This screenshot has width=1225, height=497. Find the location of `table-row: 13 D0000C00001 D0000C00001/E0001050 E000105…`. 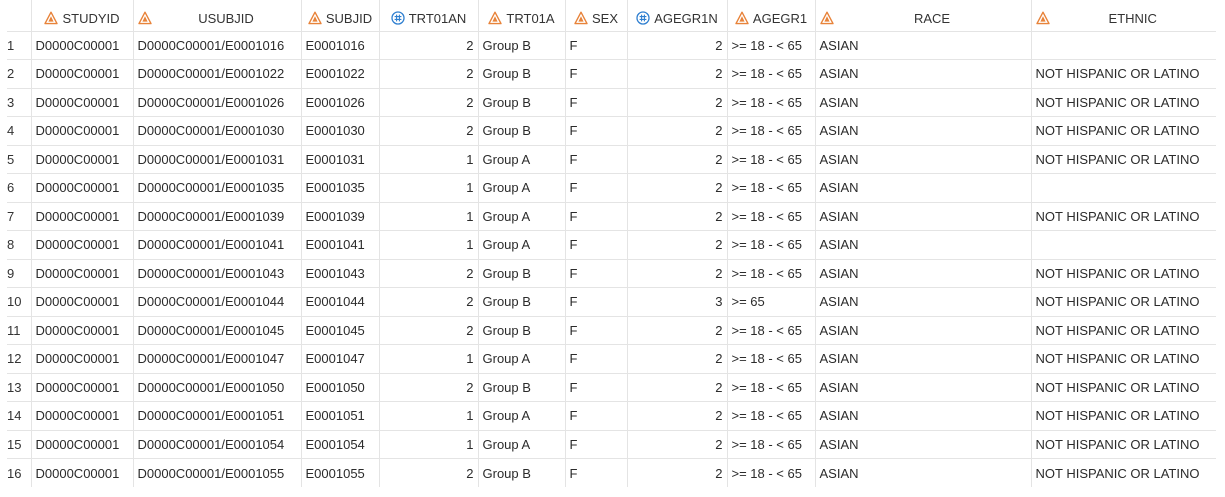

table-row: 13 D0000C00001 D0000C00001/E0001050 E000105… is located at coordinates (611, 387).